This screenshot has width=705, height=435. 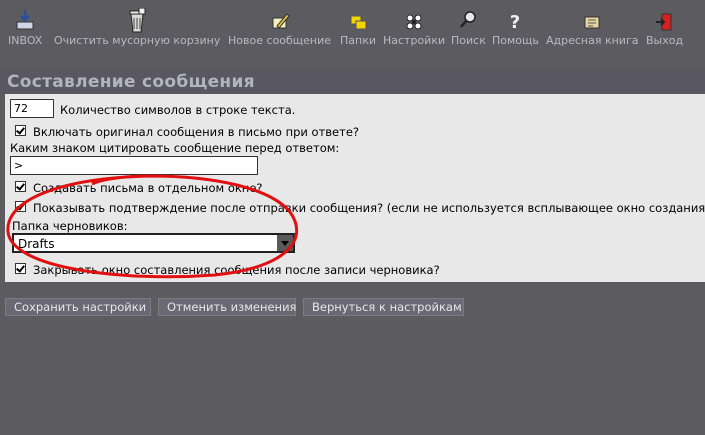 What do you see at coordinates (20, 206) in the screenshot?
I see `show-confirmation-checkbox` at bounding box center [20, 206].